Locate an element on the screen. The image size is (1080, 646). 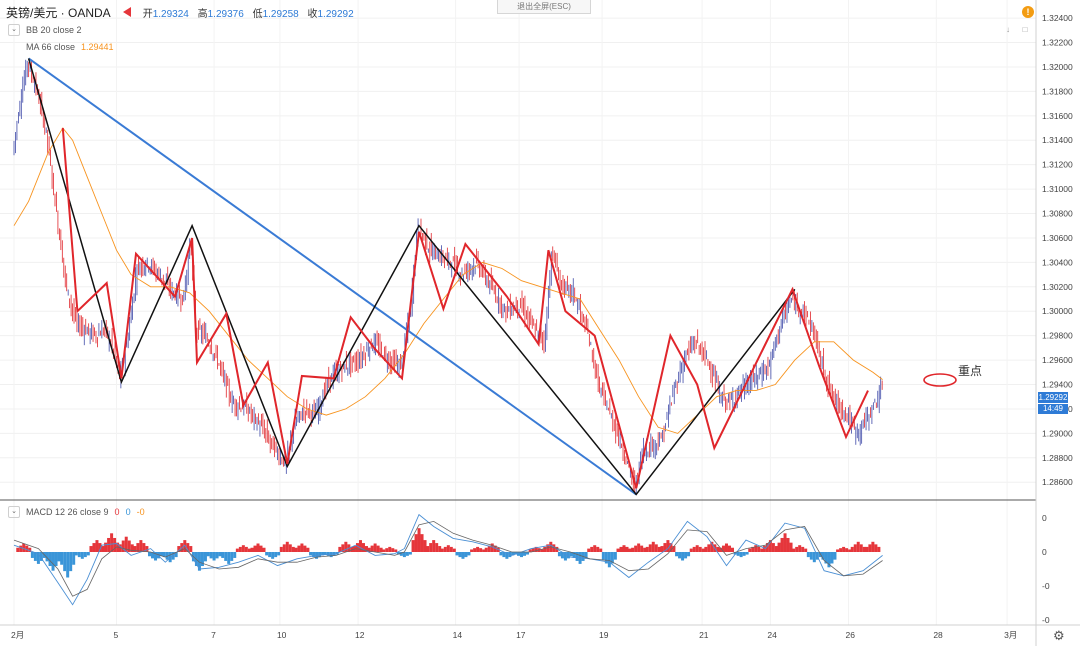
bb-indicator-row: ⌄ BB 20 close 2 is located at coordinates (45, 30).